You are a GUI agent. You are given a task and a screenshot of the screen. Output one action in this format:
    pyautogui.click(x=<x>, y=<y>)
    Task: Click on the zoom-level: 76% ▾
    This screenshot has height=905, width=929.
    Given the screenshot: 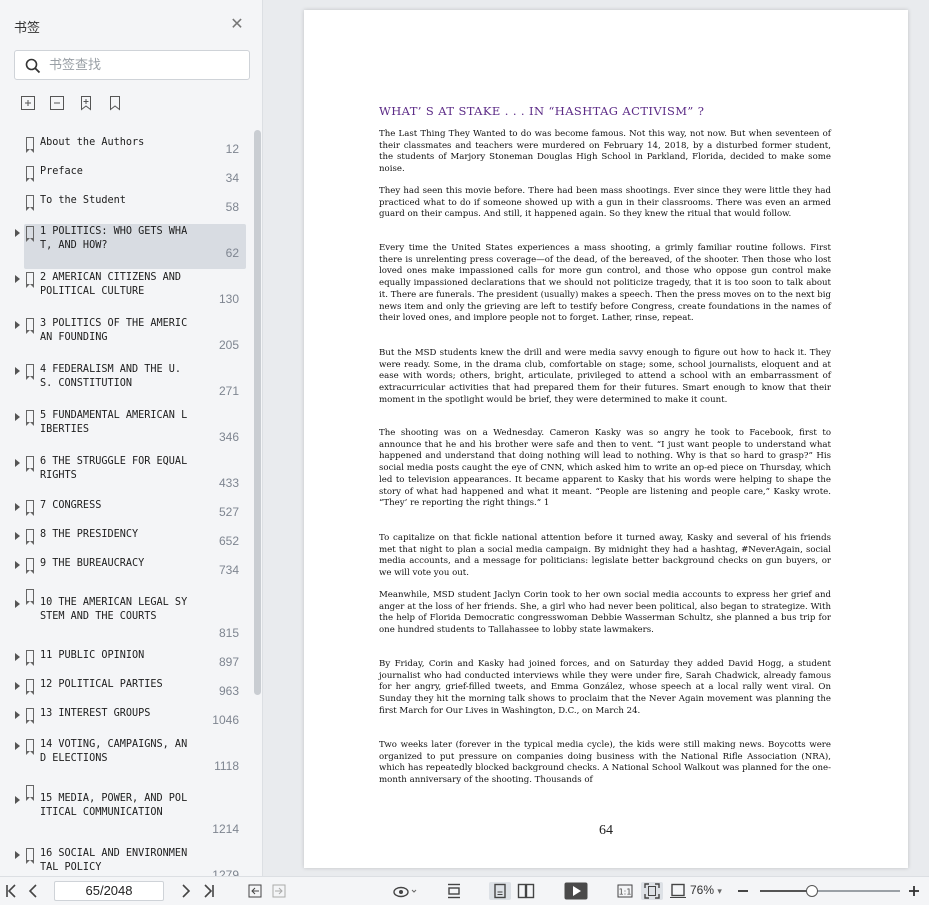 What is the action you would take?
    pyautogui.click(x=706, y=890)
    